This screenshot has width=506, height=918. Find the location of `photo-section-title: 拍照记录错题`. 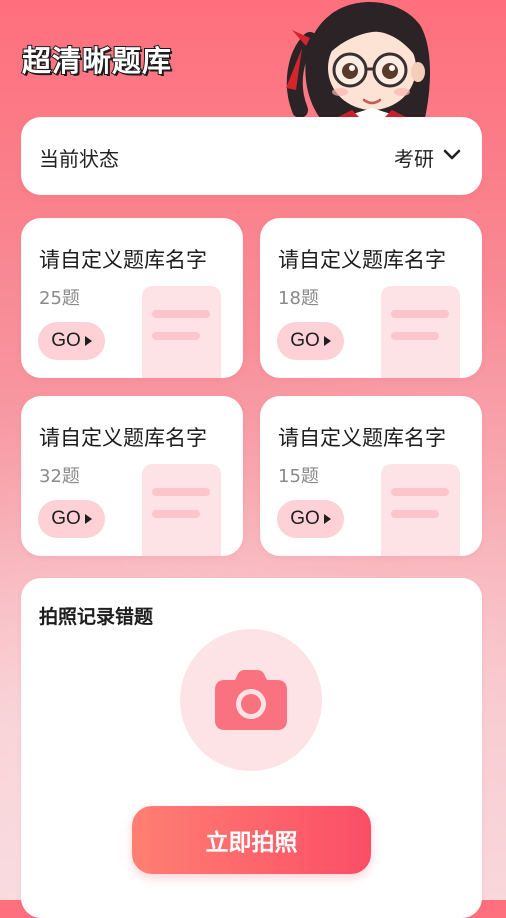

photo-section-title: 拍照记录错题 is located at coordinates (96, 617).